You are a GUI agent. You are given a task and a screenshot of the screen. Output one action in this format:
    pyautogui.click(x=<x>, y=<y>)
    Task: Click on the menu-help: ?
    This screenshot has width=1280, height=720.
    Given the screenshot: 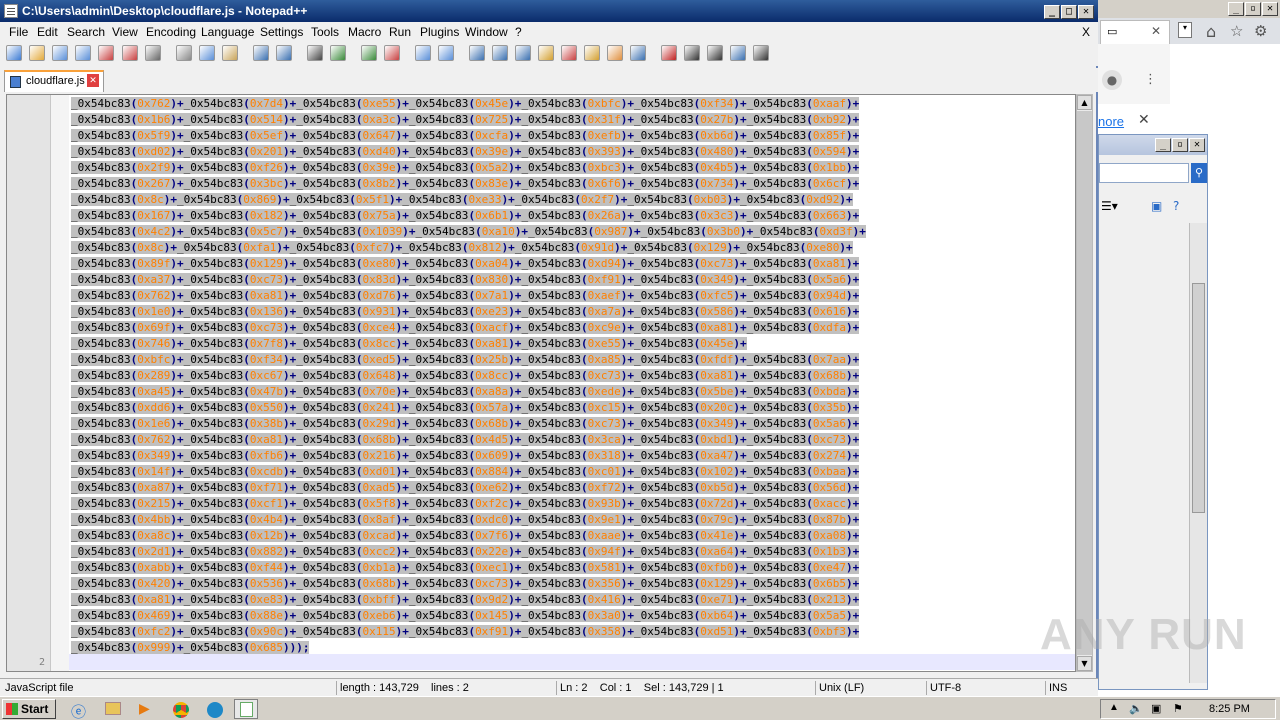 What is the action you would take?
    pyautogui.click(x=518, y=32)
    